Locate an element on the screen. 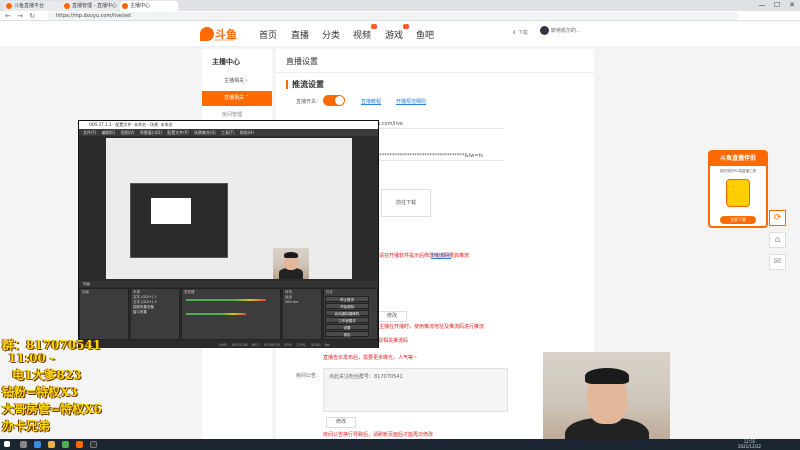  promo-desc: 超好用的PC端直播工具 is located at coordinates (738, 171).